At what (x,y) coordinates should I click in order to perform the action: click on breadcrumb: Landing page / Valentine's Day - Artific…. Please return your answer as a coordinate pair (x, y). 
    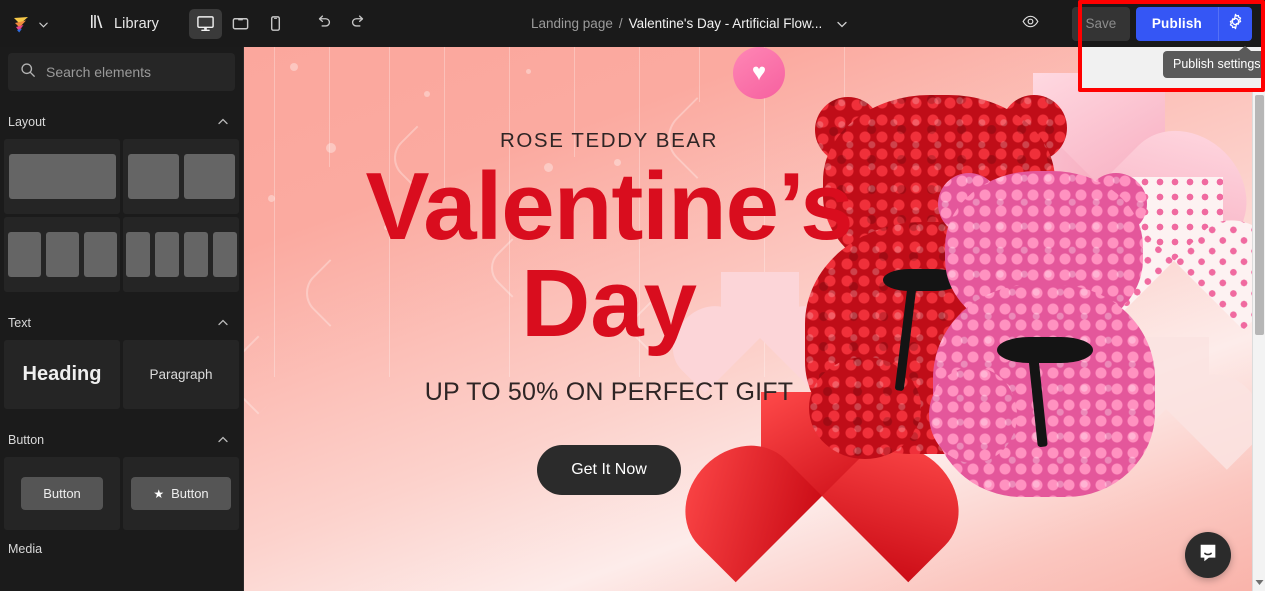
    Looking at the image, I should click on (689, 23).